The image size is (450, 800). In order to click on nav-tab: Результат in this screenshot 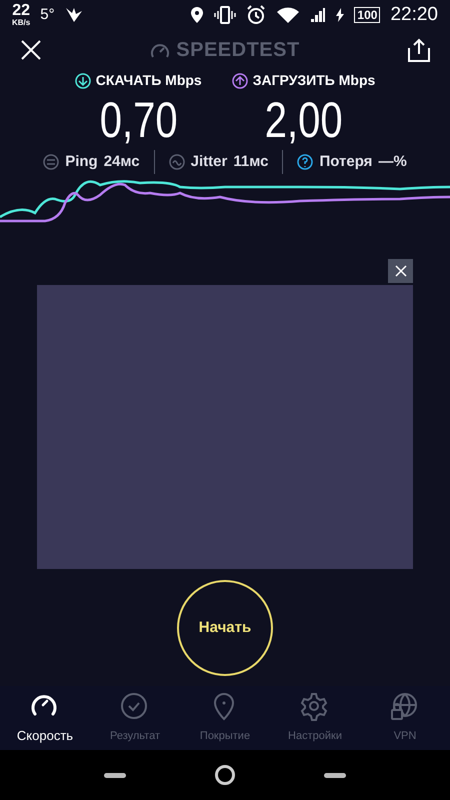, I will do `click(135, 718)`.